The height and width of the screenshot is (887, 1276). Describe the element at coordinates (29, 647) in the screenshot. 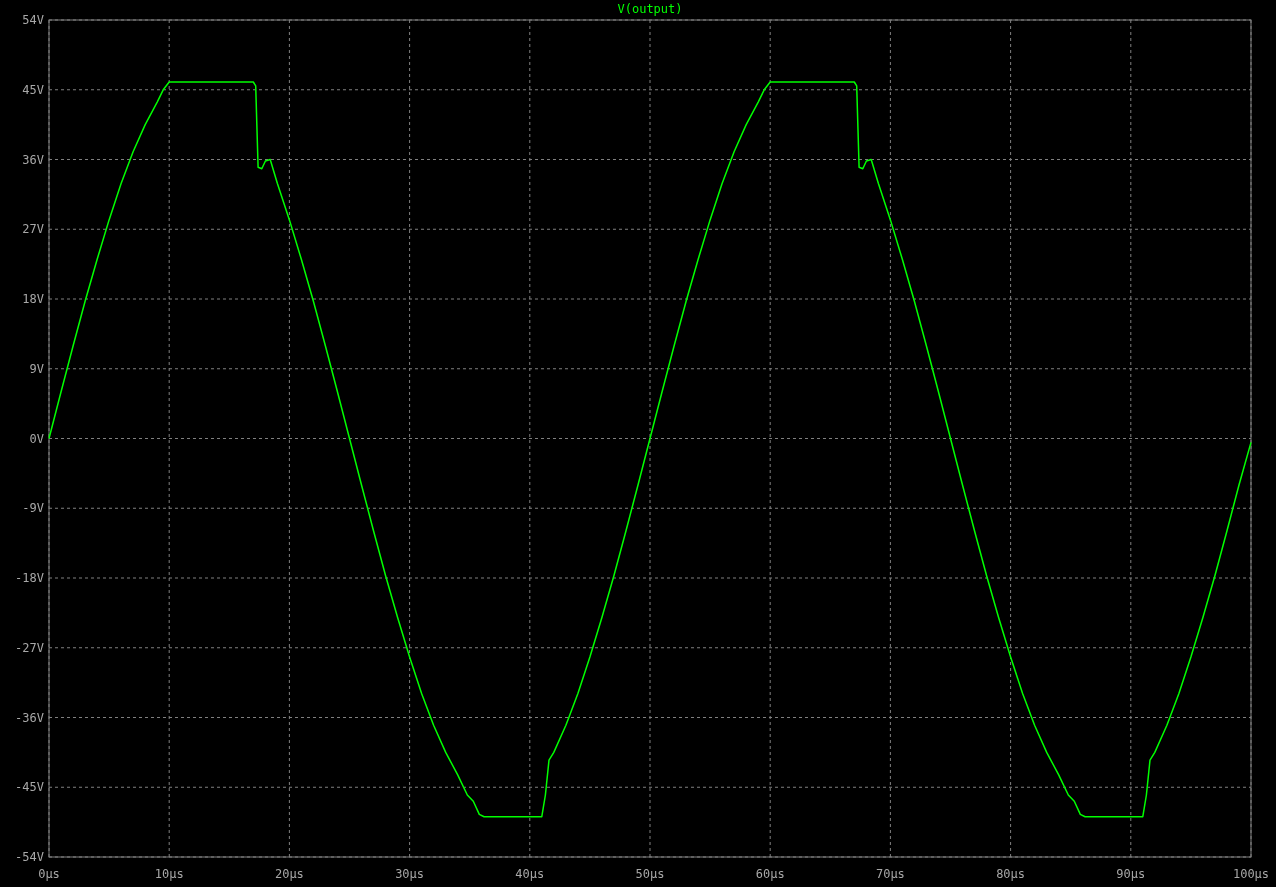

I see `y-tick-label: -27V` at that location.